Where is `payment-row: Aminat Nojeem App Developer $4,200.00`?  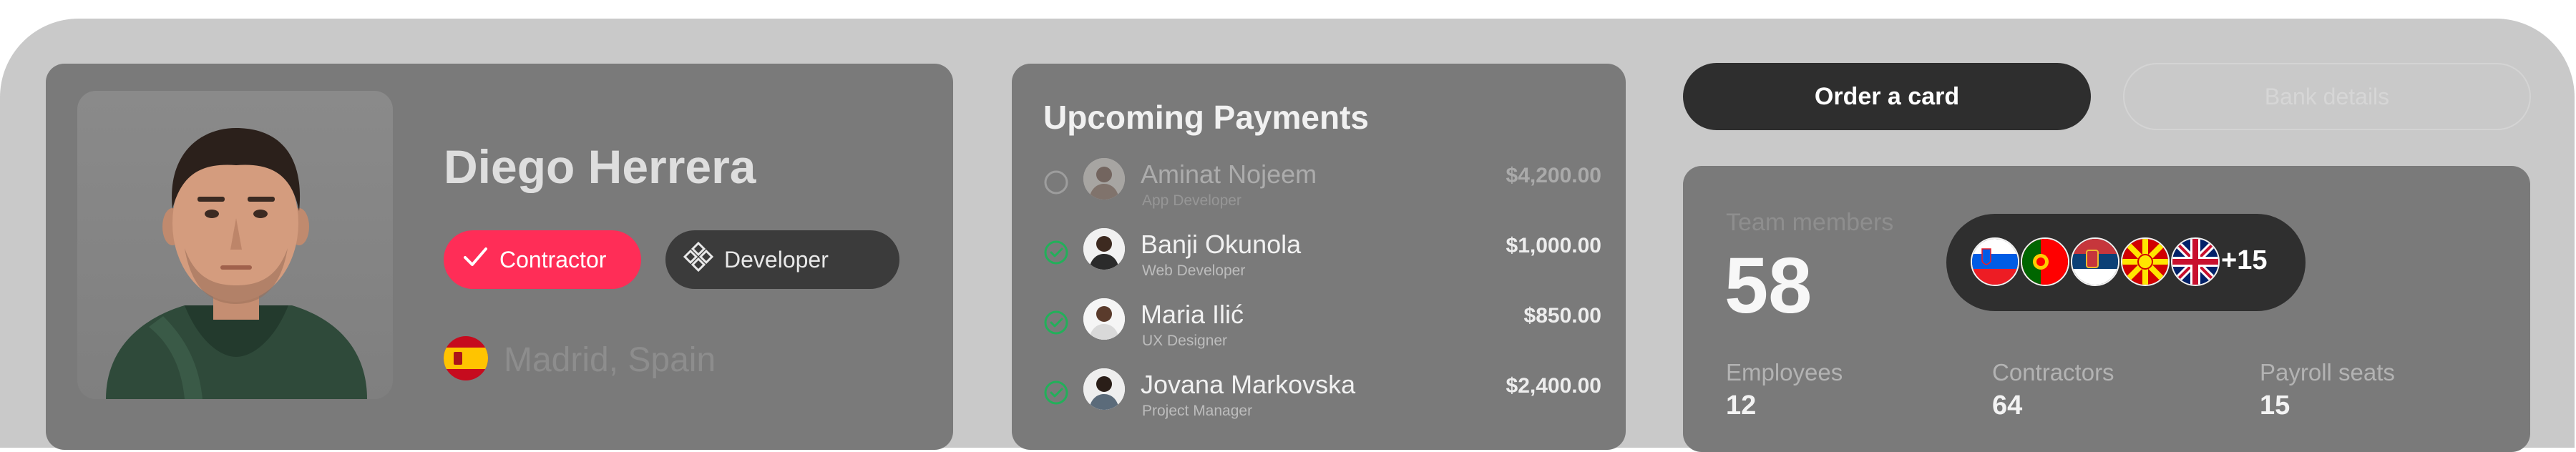
payment-row: Aminat Nojeem App Developer $4,200.00 is located at coordinates (1322, 185).